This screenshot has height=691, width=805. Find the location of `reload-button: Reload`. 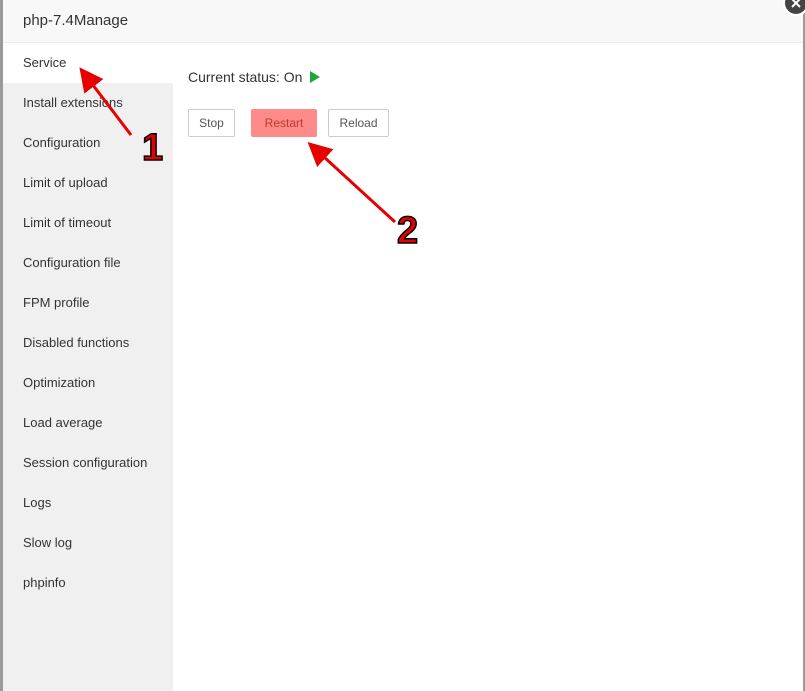

reload-button: Reload is located at coordinates (358, 123).